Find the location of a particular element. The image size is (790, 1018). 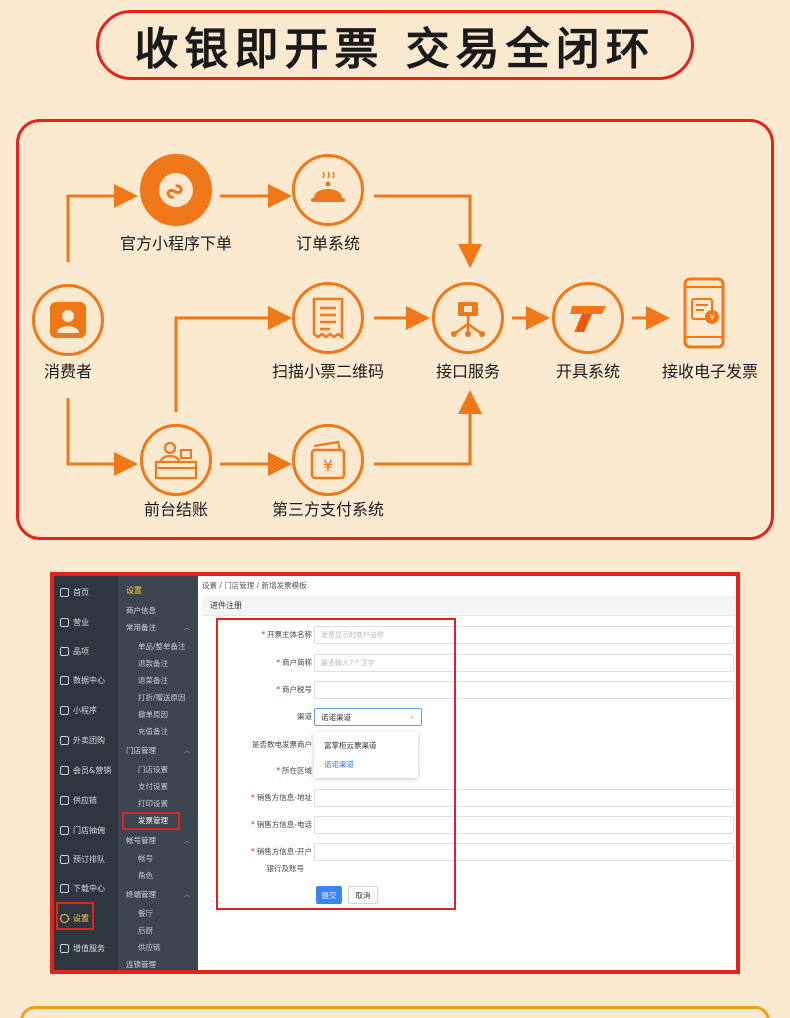

mini-program-node is located at coordinates (176, 190).